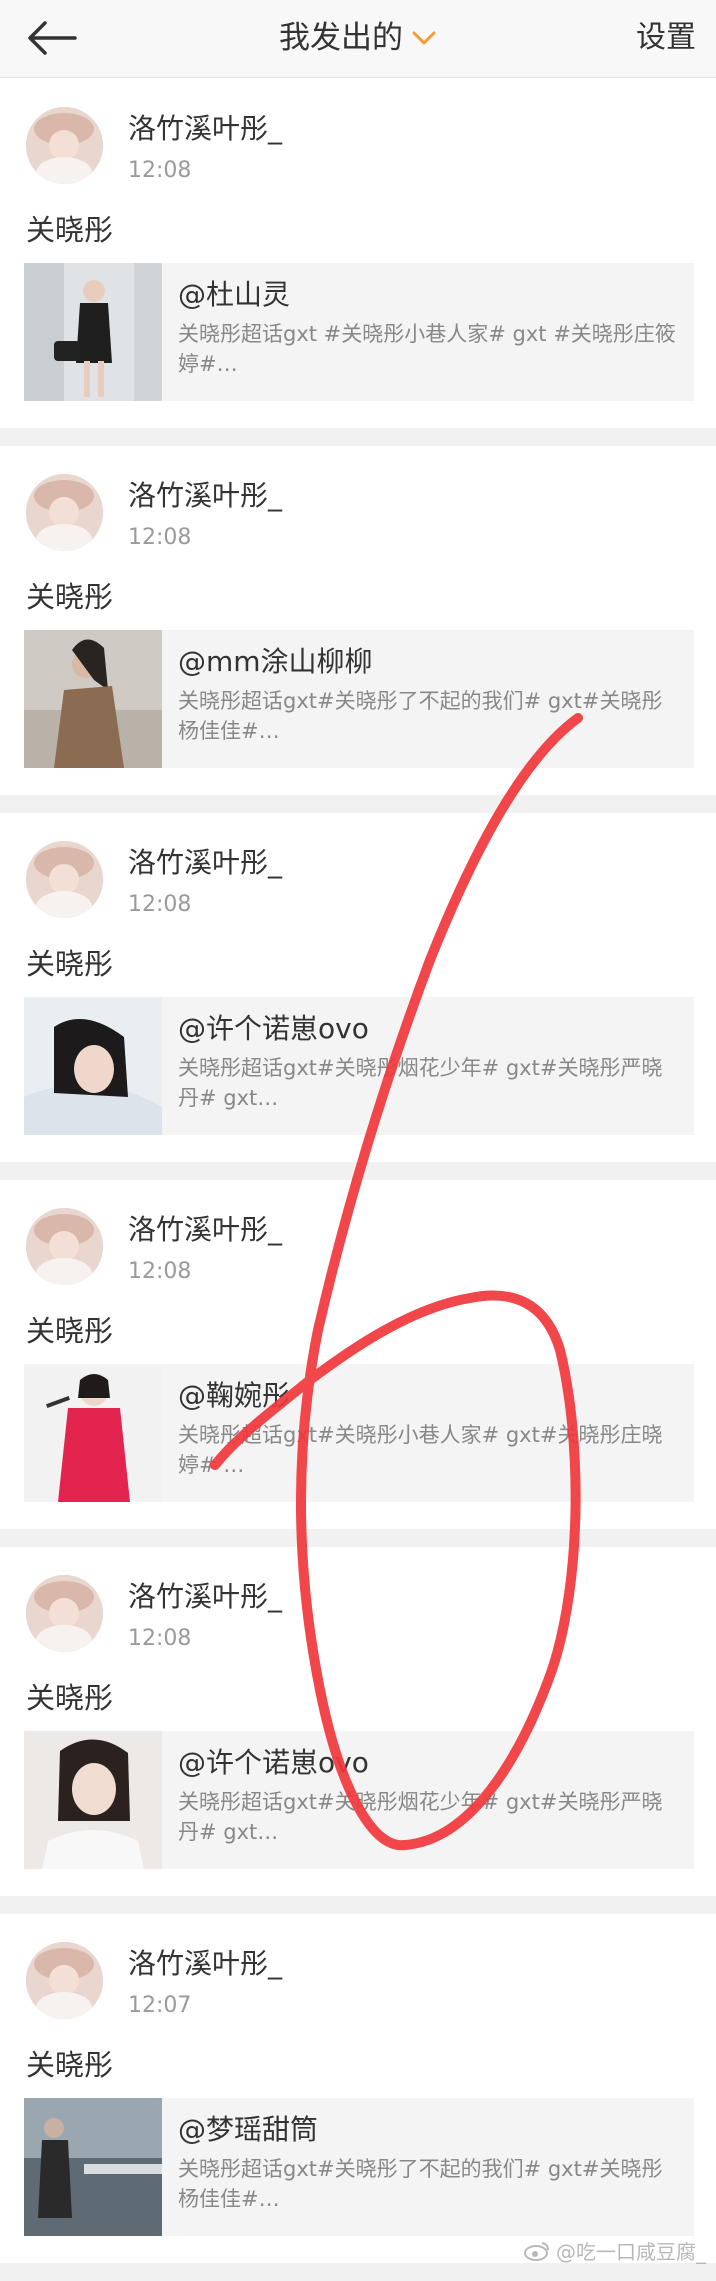  I want to click on page-title-dropdown: 我发出的, so click(358, 38).